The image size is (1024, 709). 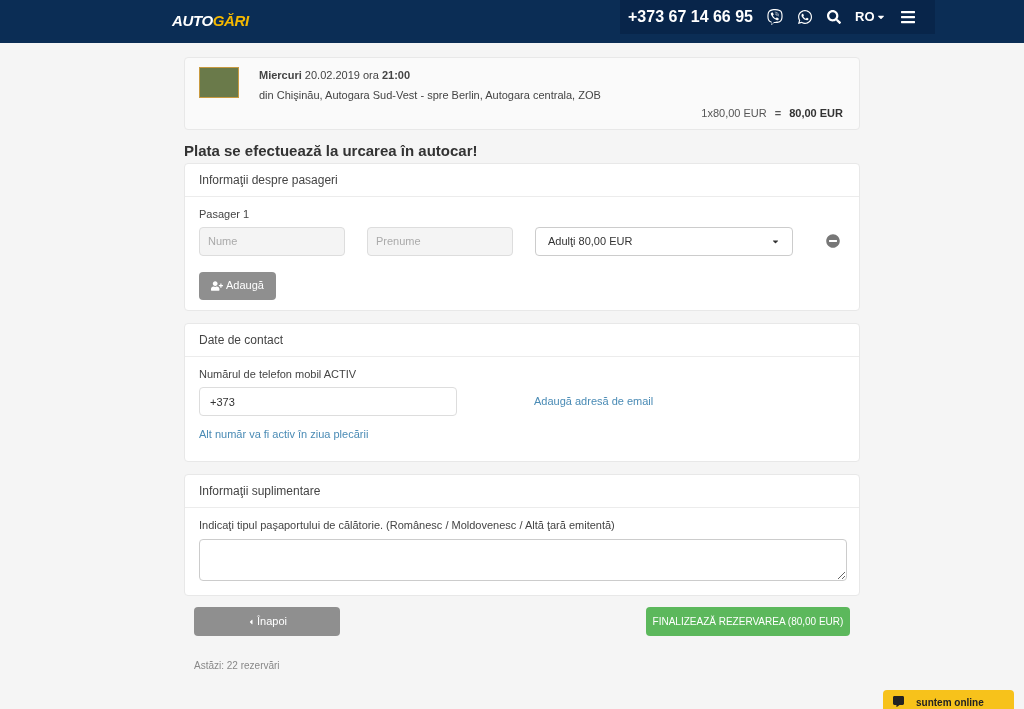 I want to click on payment-notice: Plata se efectuează la urcarea în autocar!, so click(x=331, y=150).